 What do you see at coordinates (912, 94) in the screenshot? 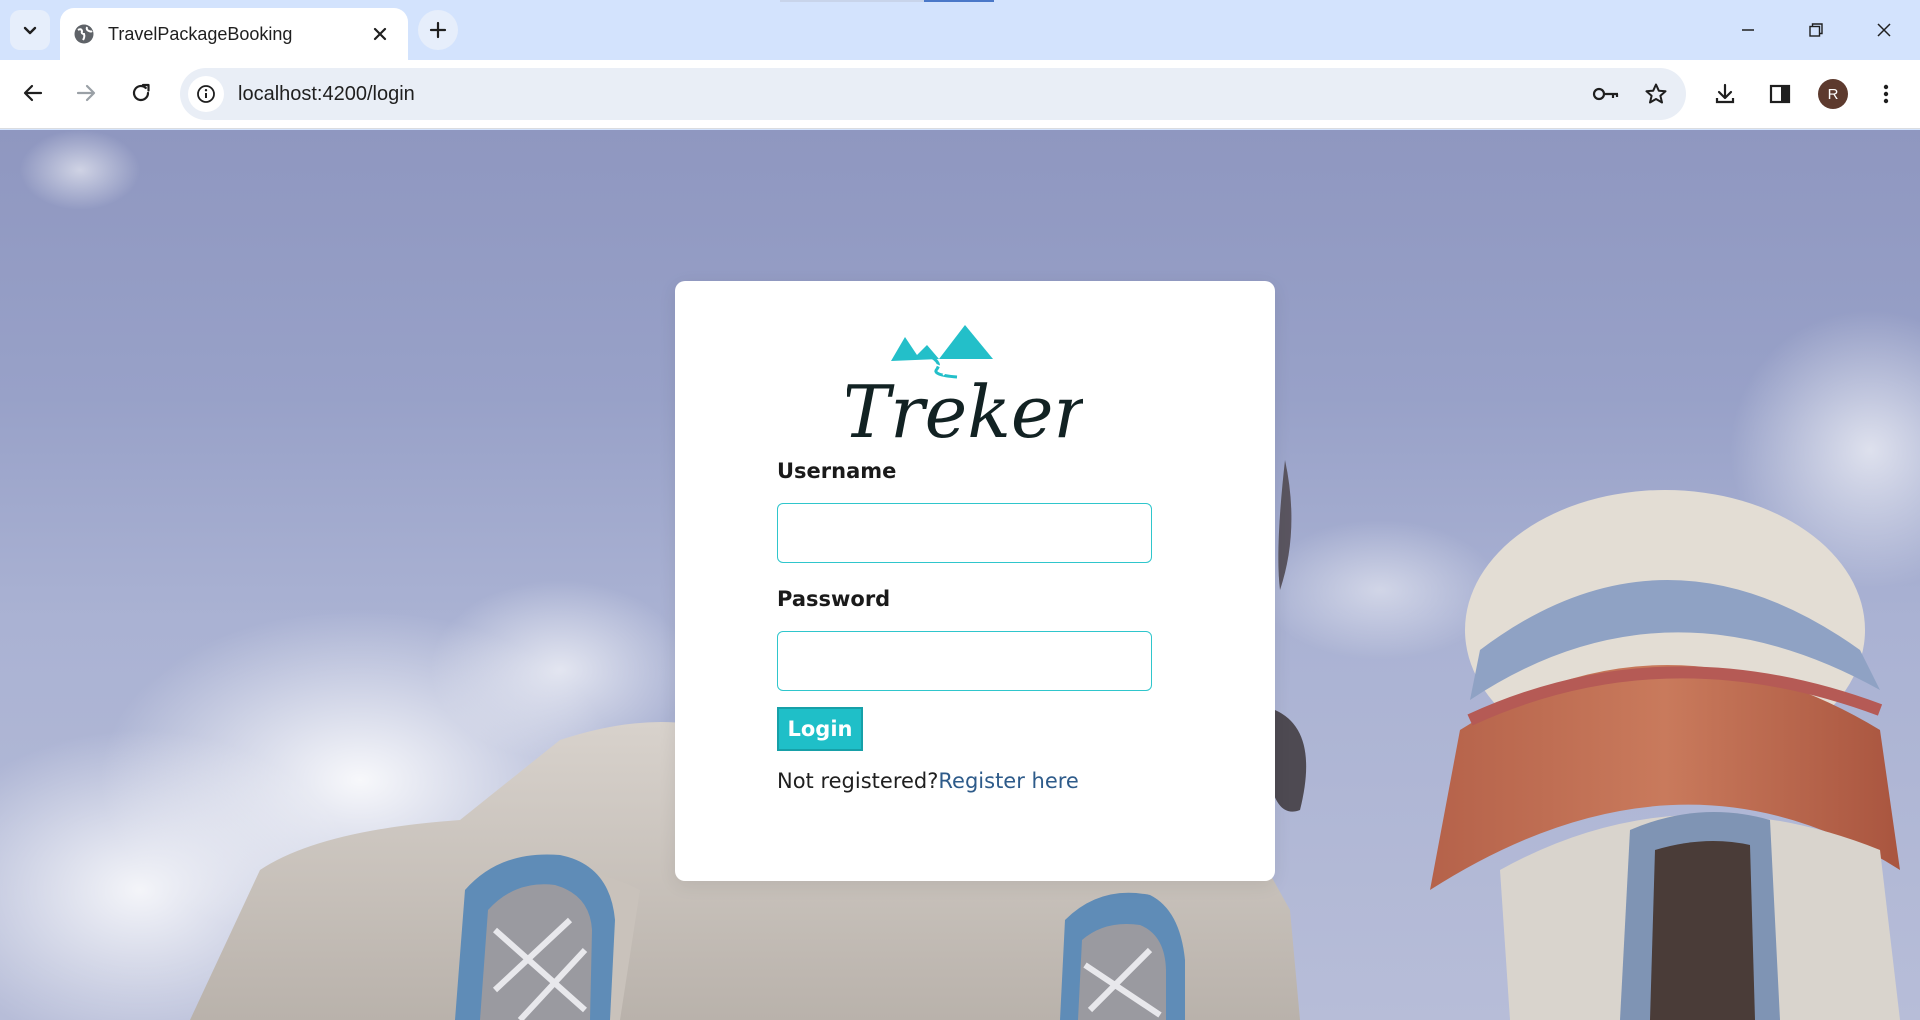
I see `url-text: localhost:4200/login` at bounding box center [912, 94].